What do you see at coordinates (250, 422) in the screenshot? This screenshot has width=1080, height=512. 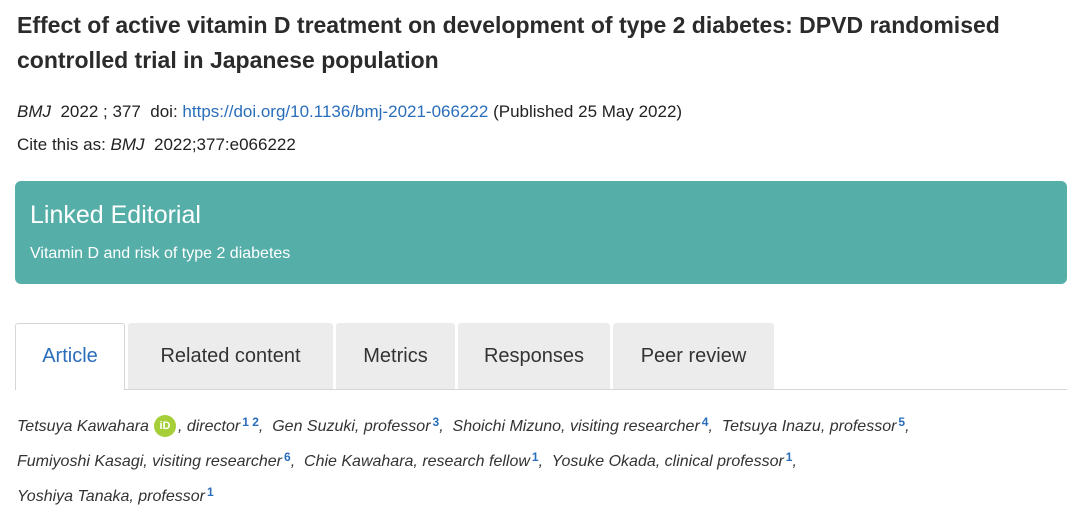 I see `affiliation-link: 1 2` at bounding box center [250, 422].